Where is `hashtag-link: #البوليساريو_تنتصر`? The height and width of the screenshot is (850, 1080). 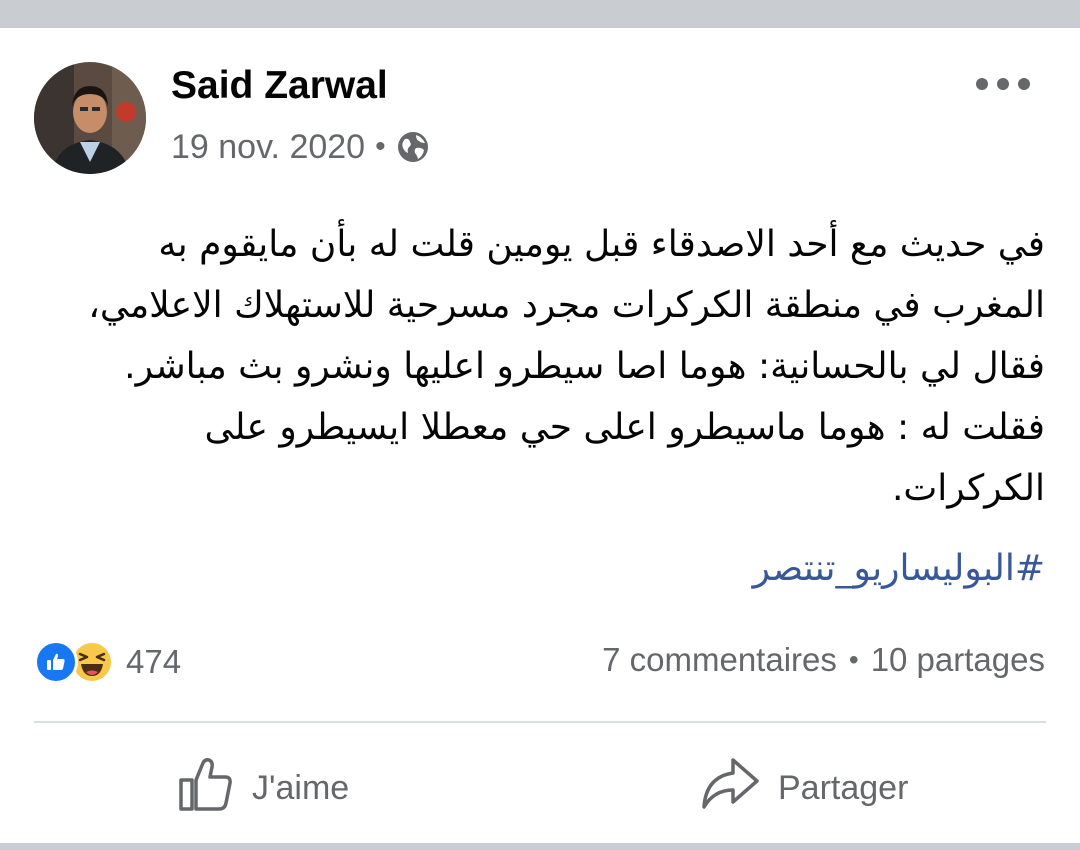
hashtag-link: #البوليساريو_تنتصر is located at coordinates (802, 569).